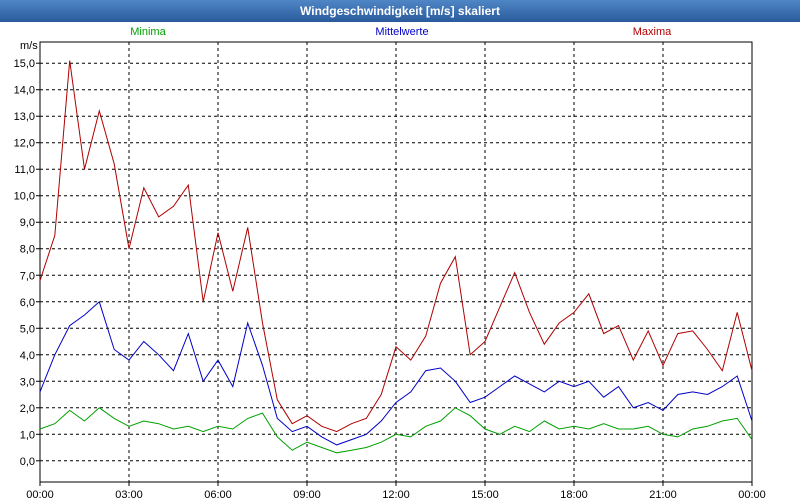 The image size is (800, 500). What do you see at coordinates (129, 494) in the screenshot?
I see `x-tick-time: 03:00` at bounding box center [129, 494].